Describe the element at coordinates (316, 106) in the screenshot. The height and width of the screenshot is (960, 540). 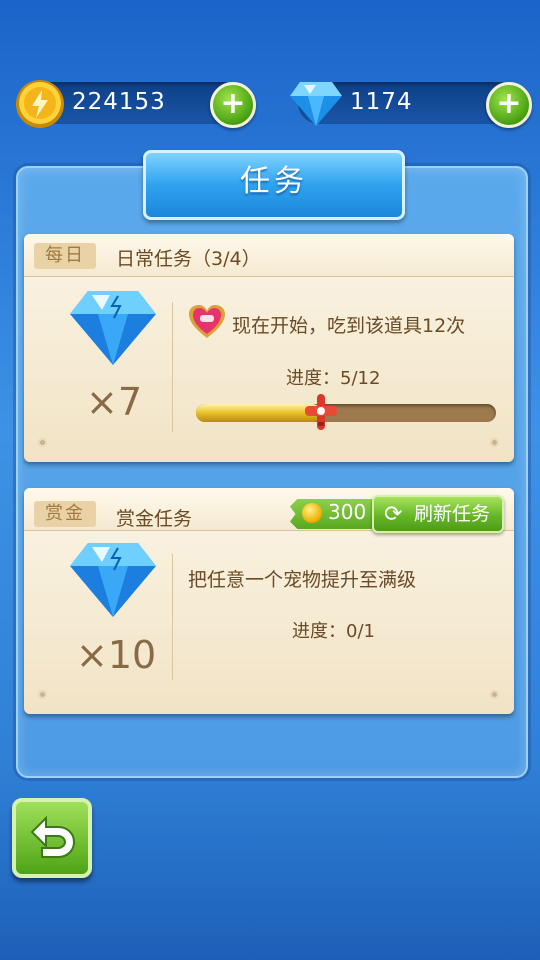
I see `diamond-icon` at that location.